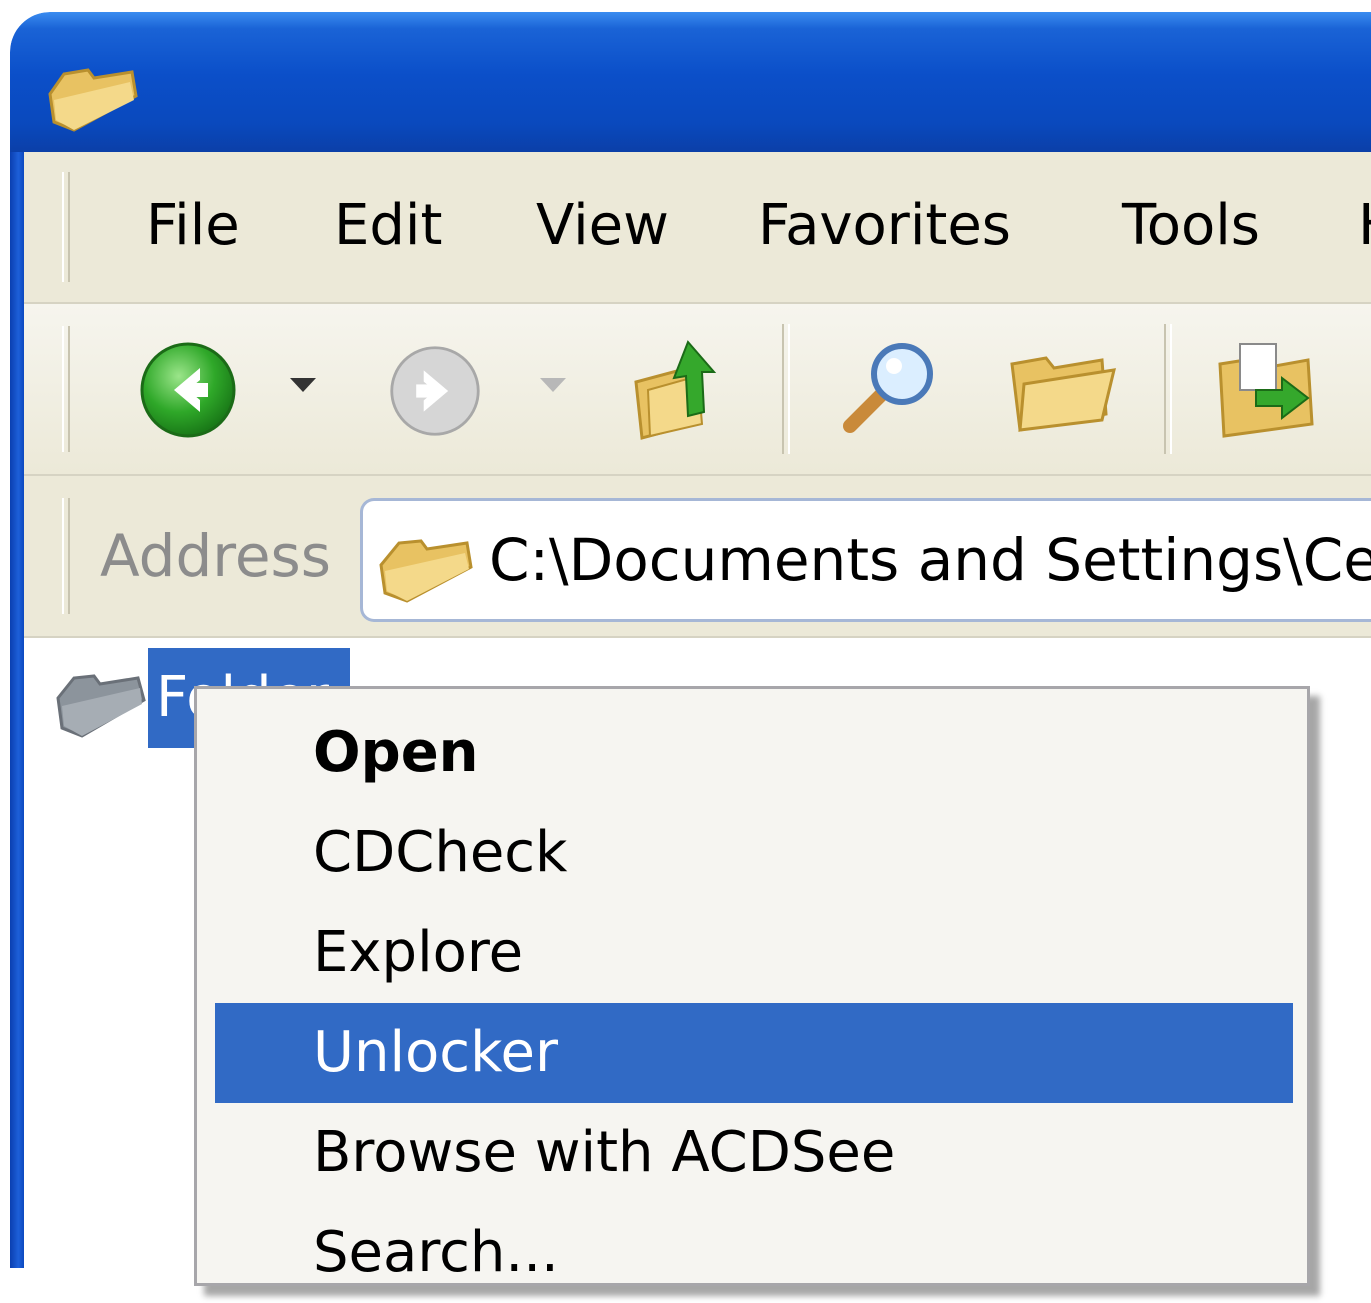 Image resolution: width=1371 pixels, height=1303 pixels. What do you see at coordinates (1191, 226) in the screenshot?
I see `menu-tools: Tools` at bounding box center [1191, 226].